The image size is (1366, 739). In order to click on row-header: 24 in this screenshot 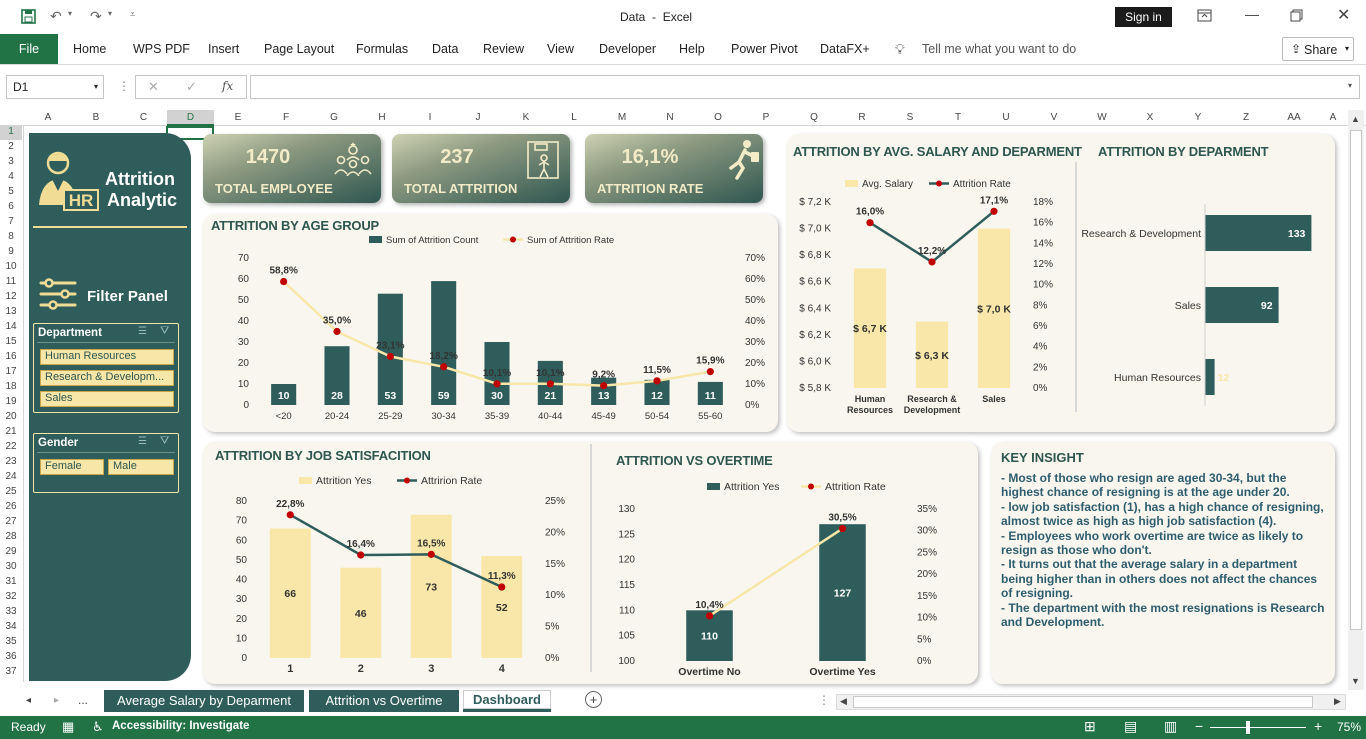, I will do `click(11, 476)`.